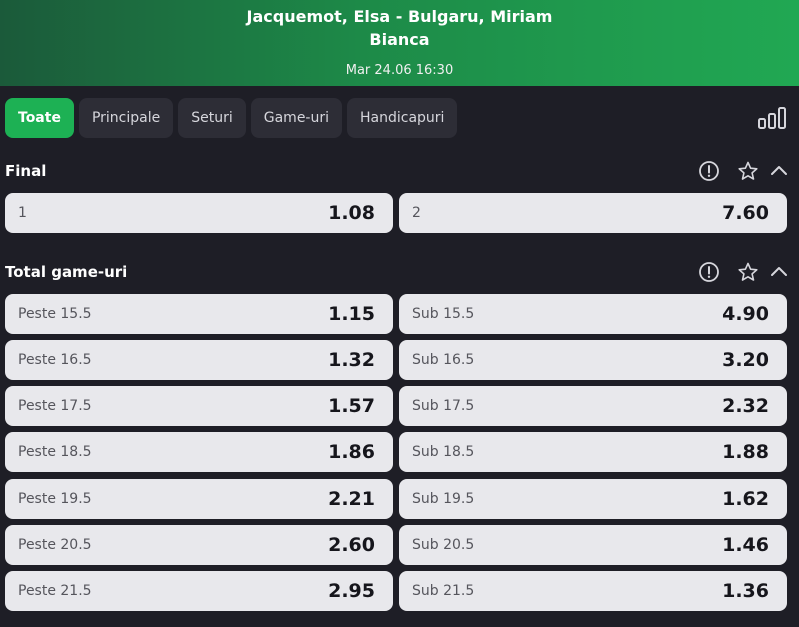  What do you see at coordinates (745, 406) in the screenshot?
I see `odd-value: 2.32` at bounding box center [745, 406].